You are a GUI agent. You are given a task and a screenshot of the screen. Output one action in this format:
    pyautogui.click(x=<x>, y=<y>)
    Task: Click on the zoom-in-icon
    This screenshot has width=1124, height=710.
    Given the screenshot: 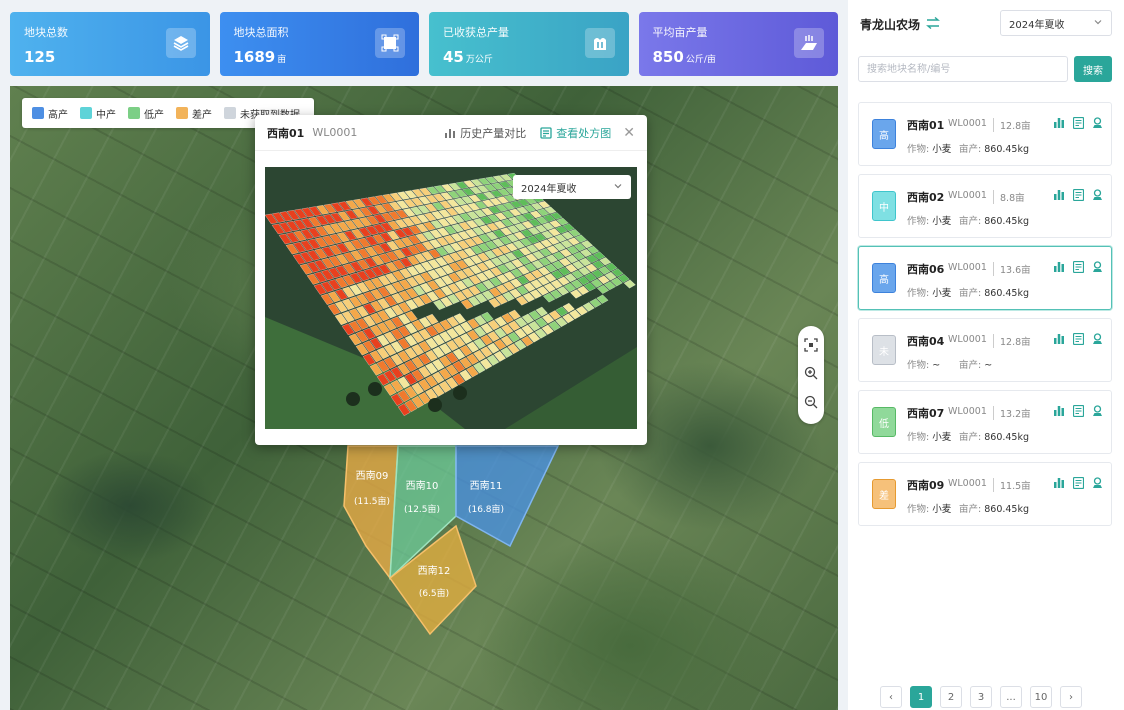 What is the action you would take?
    pyautogui.click(x=811, y=374)
    